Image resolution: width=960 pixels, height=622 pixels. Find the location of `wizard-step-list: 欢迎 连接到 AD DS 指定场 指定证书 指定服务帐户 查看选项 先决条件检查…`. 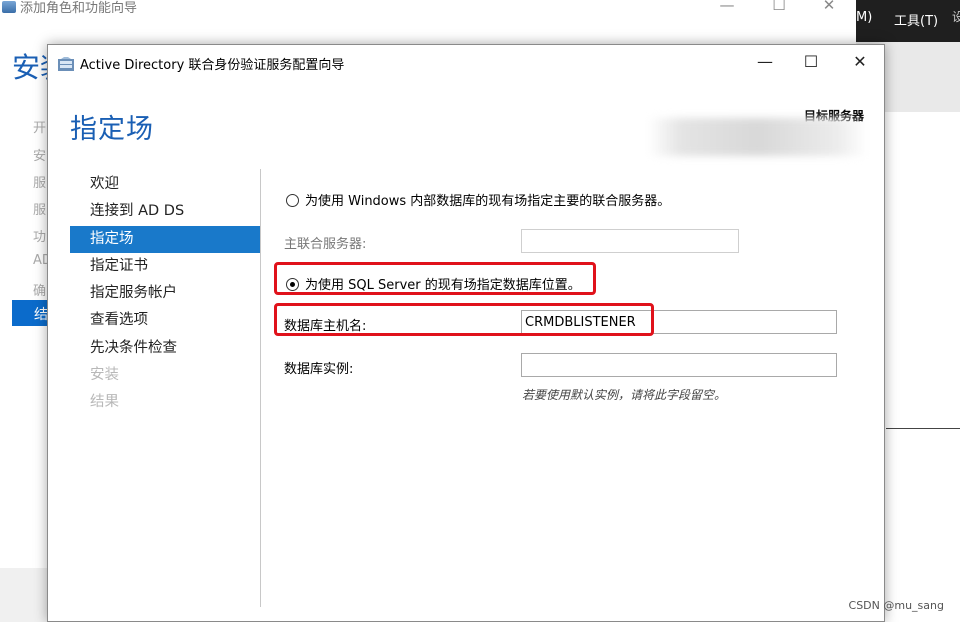

wizard-step-list: 欢迎 连接到 AD DS 指定场 指定证书 指定服务帐户 查看选项 先决条件检查… is located at coordinates (165, 294).